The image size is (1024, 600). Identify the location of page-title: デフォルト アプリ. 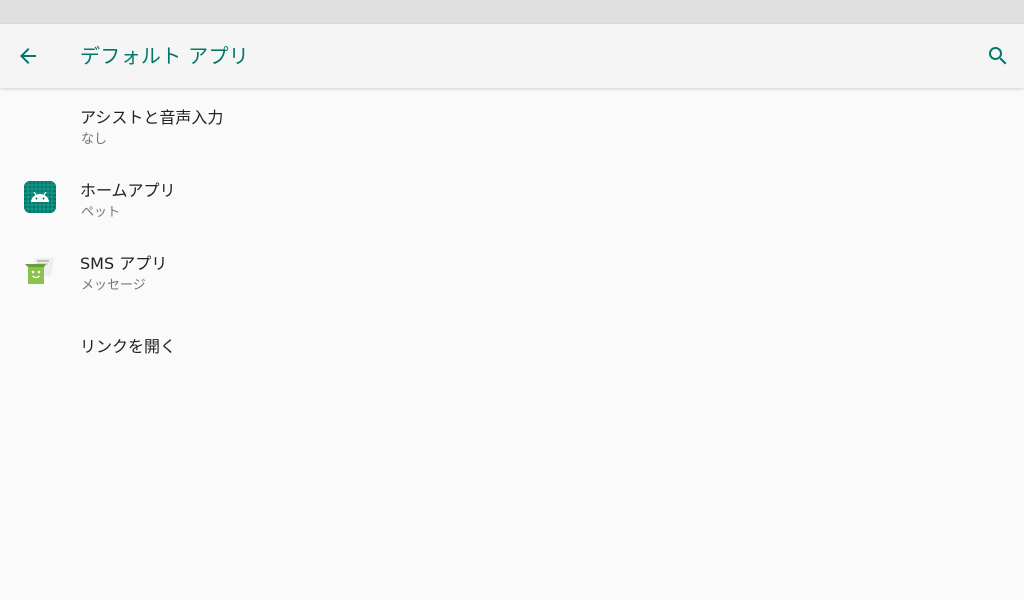
(165, 56).